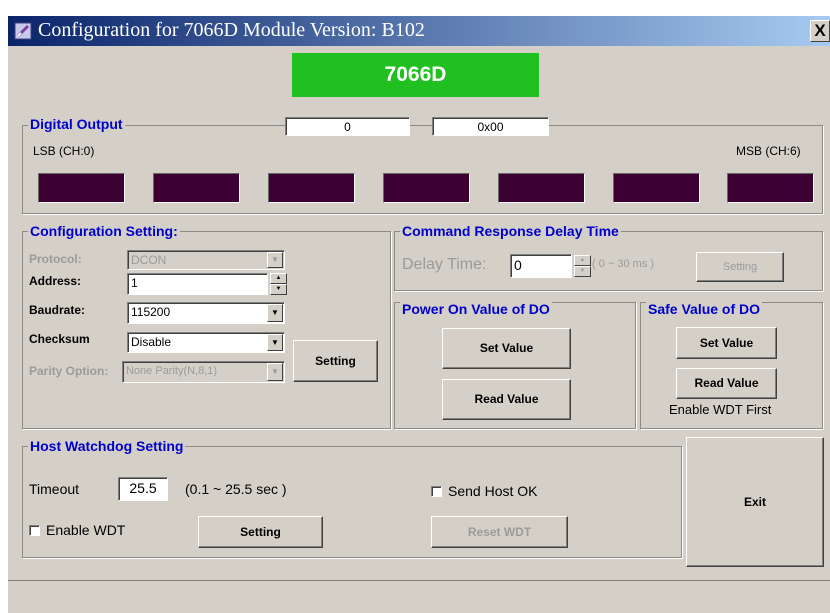 This screenshot has height=613, width=830. I want to click on checksum-select: Disable, so click(206, 342).